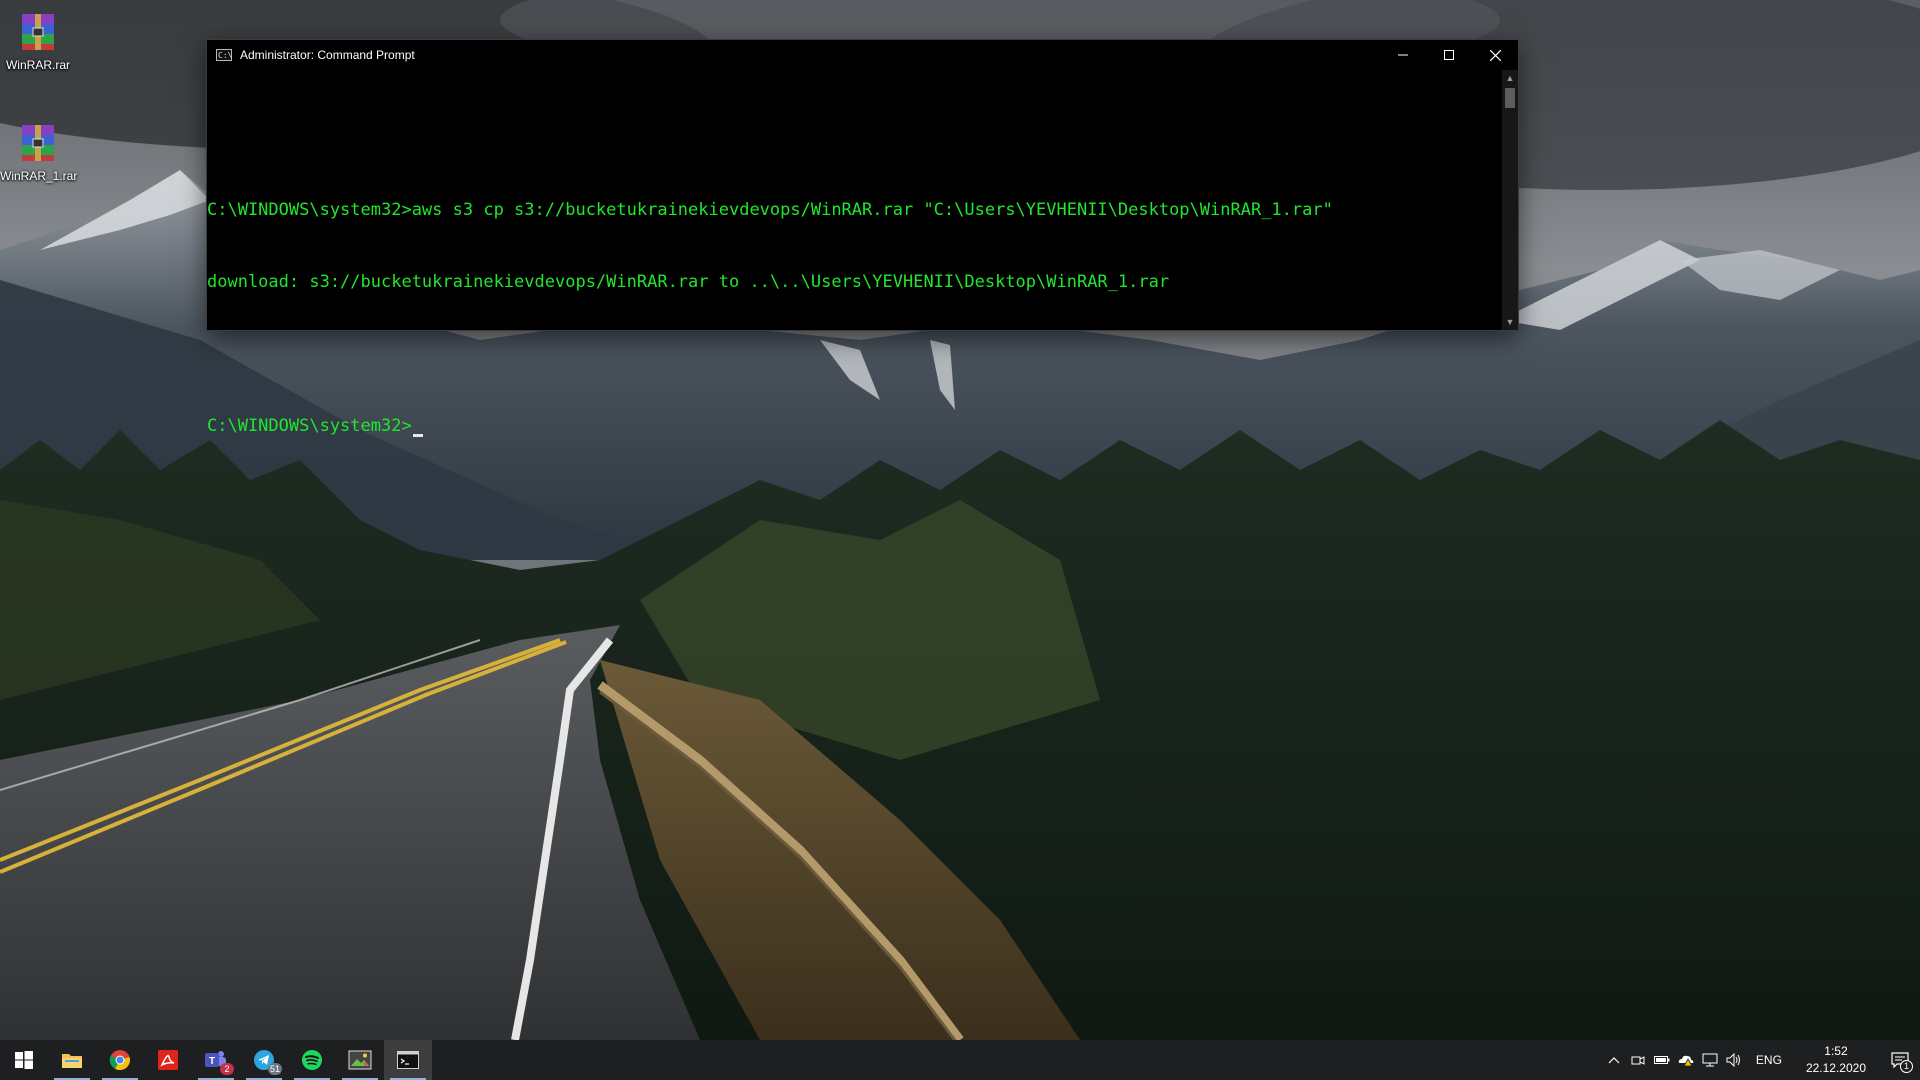  I want to click on acrobat-icon, so click(168, 1060).